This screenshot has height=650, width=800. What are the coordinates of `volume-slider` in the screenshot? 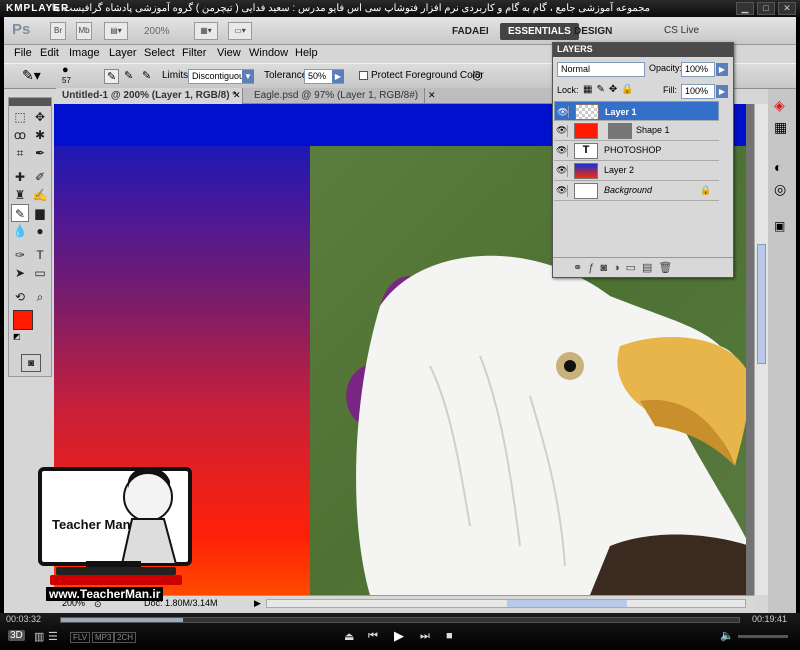 It's located at (763, 636).